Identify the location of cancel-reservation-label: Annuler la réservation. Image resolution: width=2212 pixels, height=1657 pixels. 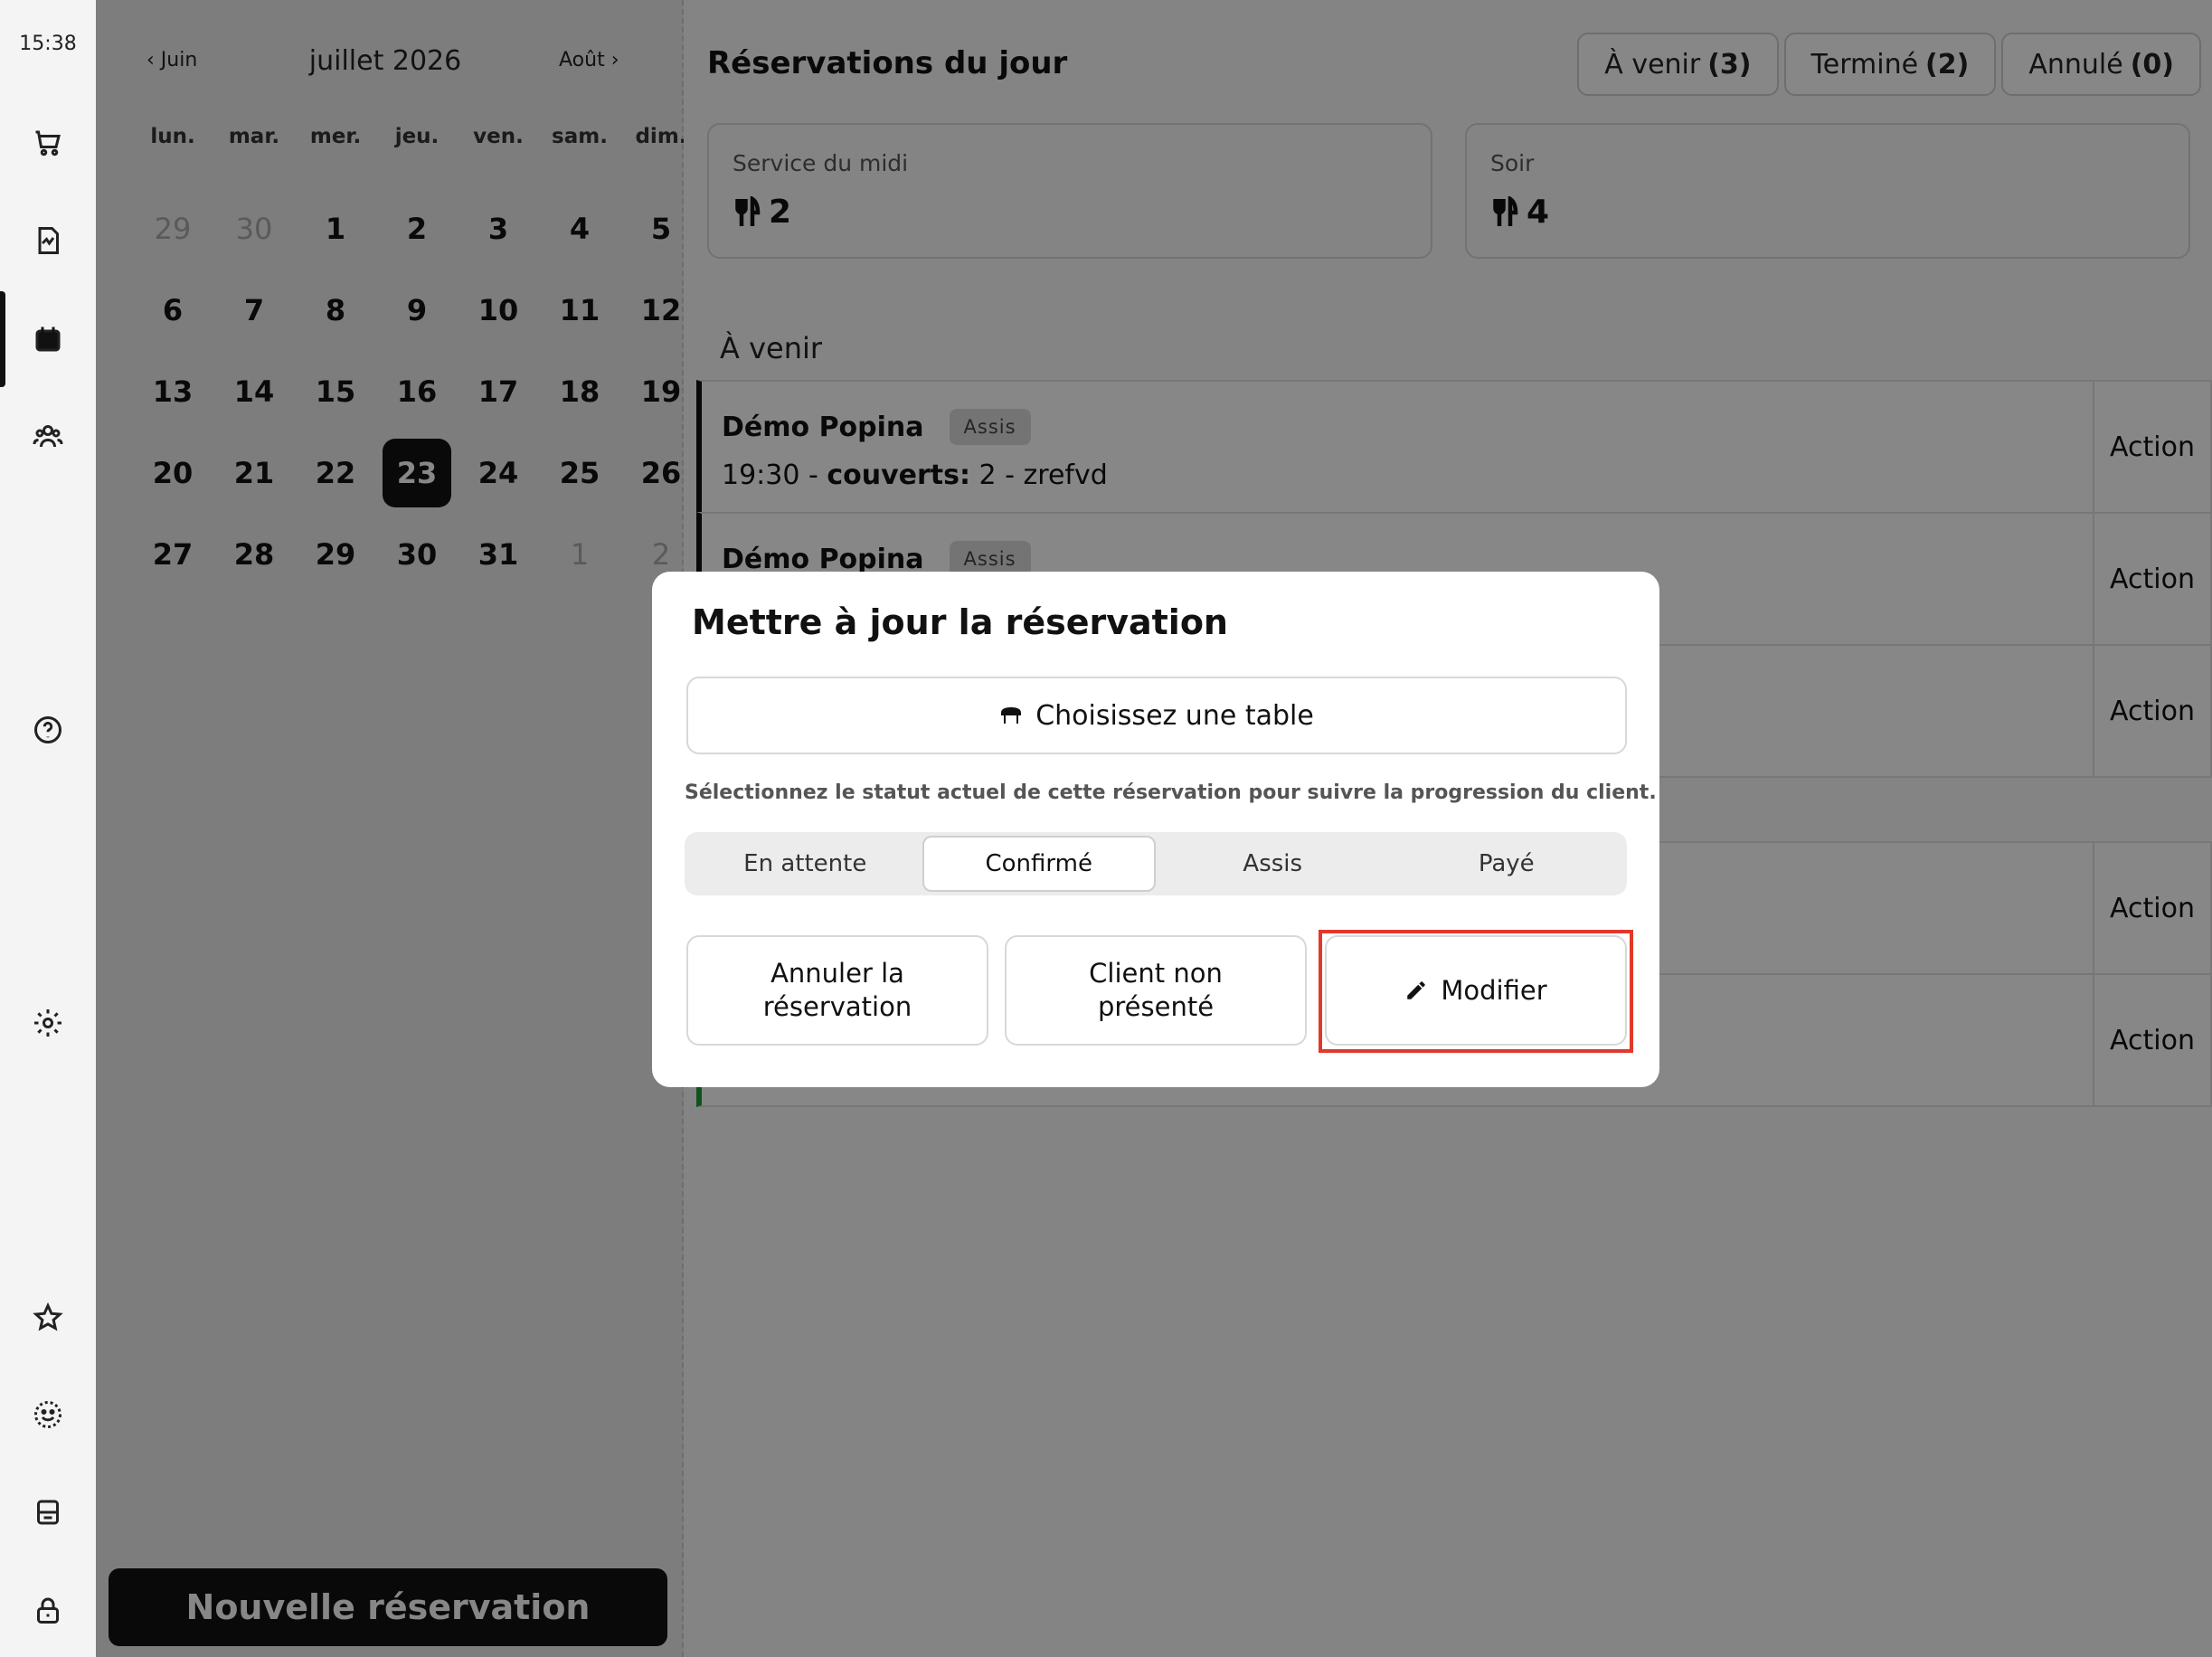
(837, 990).